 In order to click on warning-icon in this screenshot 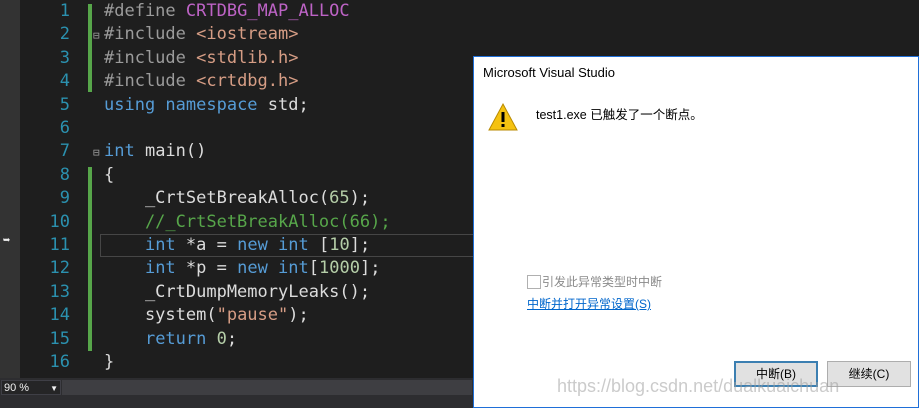, I will do `click(503, 116)`.